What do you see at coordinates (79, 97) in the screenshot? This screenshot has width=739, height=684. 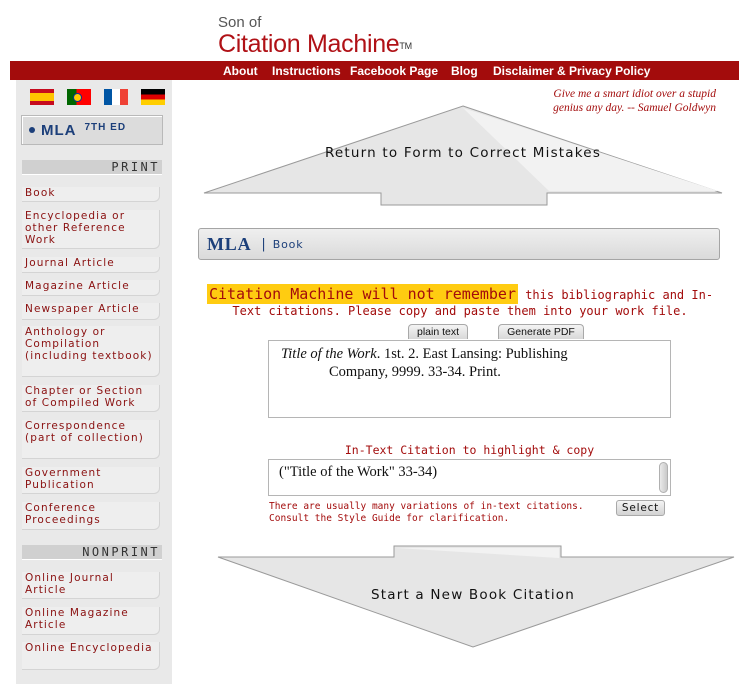 I see `portuguese-flag-icon` at bounding box center [79, 97].